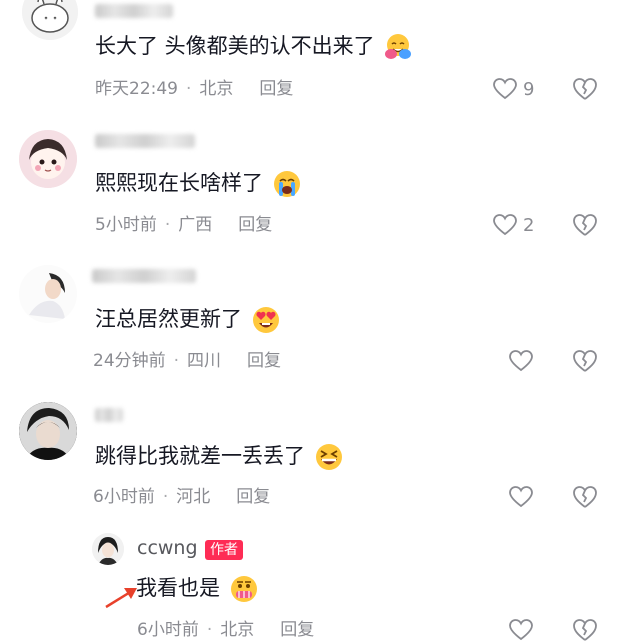 The image size is (627, 642). What do you see at coordinates (194, 89) in the screenshot?
I see `comment-meta: 昨天22:49 · 北京 回复` at bounding box center [194, 89].